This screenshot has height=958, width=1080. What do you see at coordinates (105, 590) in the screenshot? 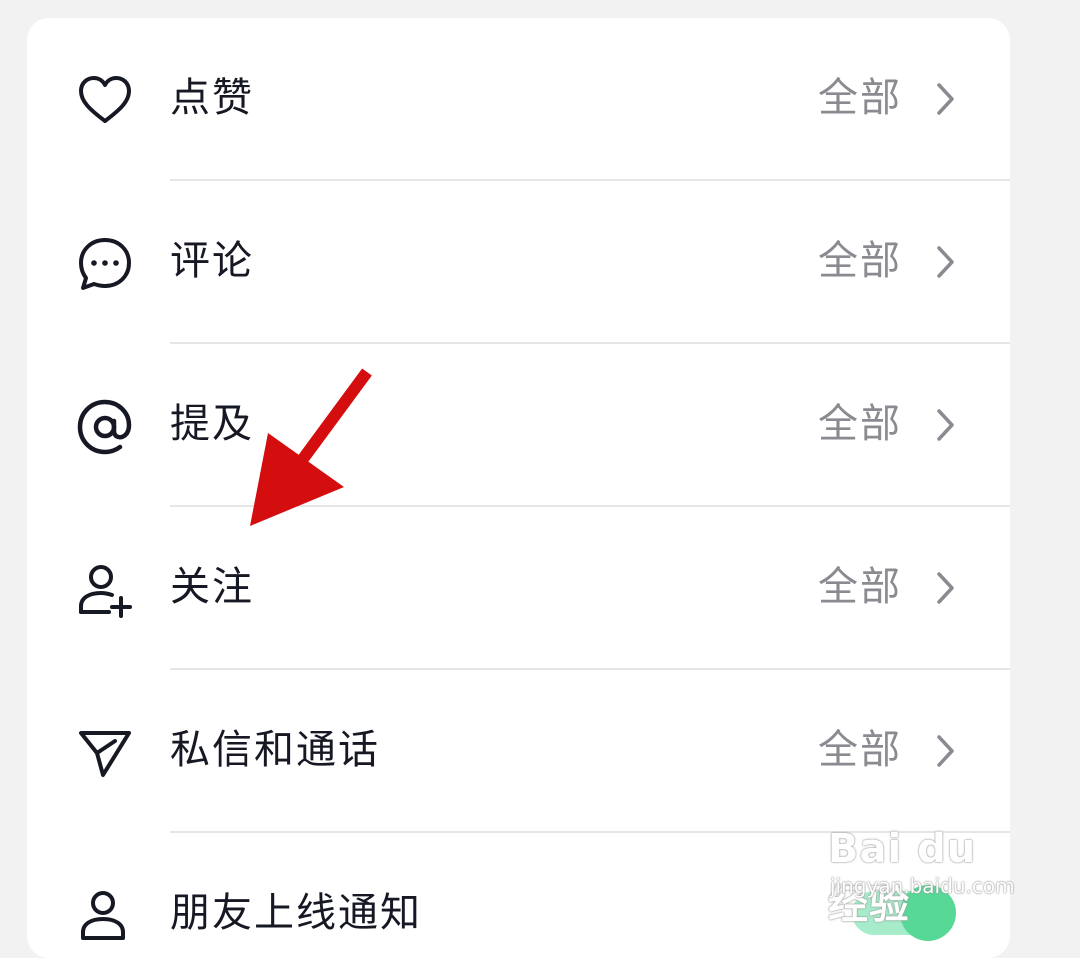
I see `user-add-icon` at bounding box center [105, 590].